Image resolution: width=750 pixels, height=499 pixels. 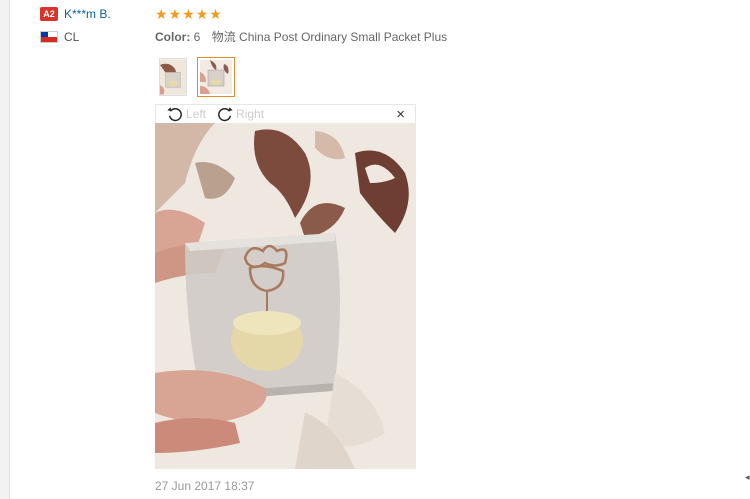 I want to click on country-code: CL, so click(x=72, y=37).